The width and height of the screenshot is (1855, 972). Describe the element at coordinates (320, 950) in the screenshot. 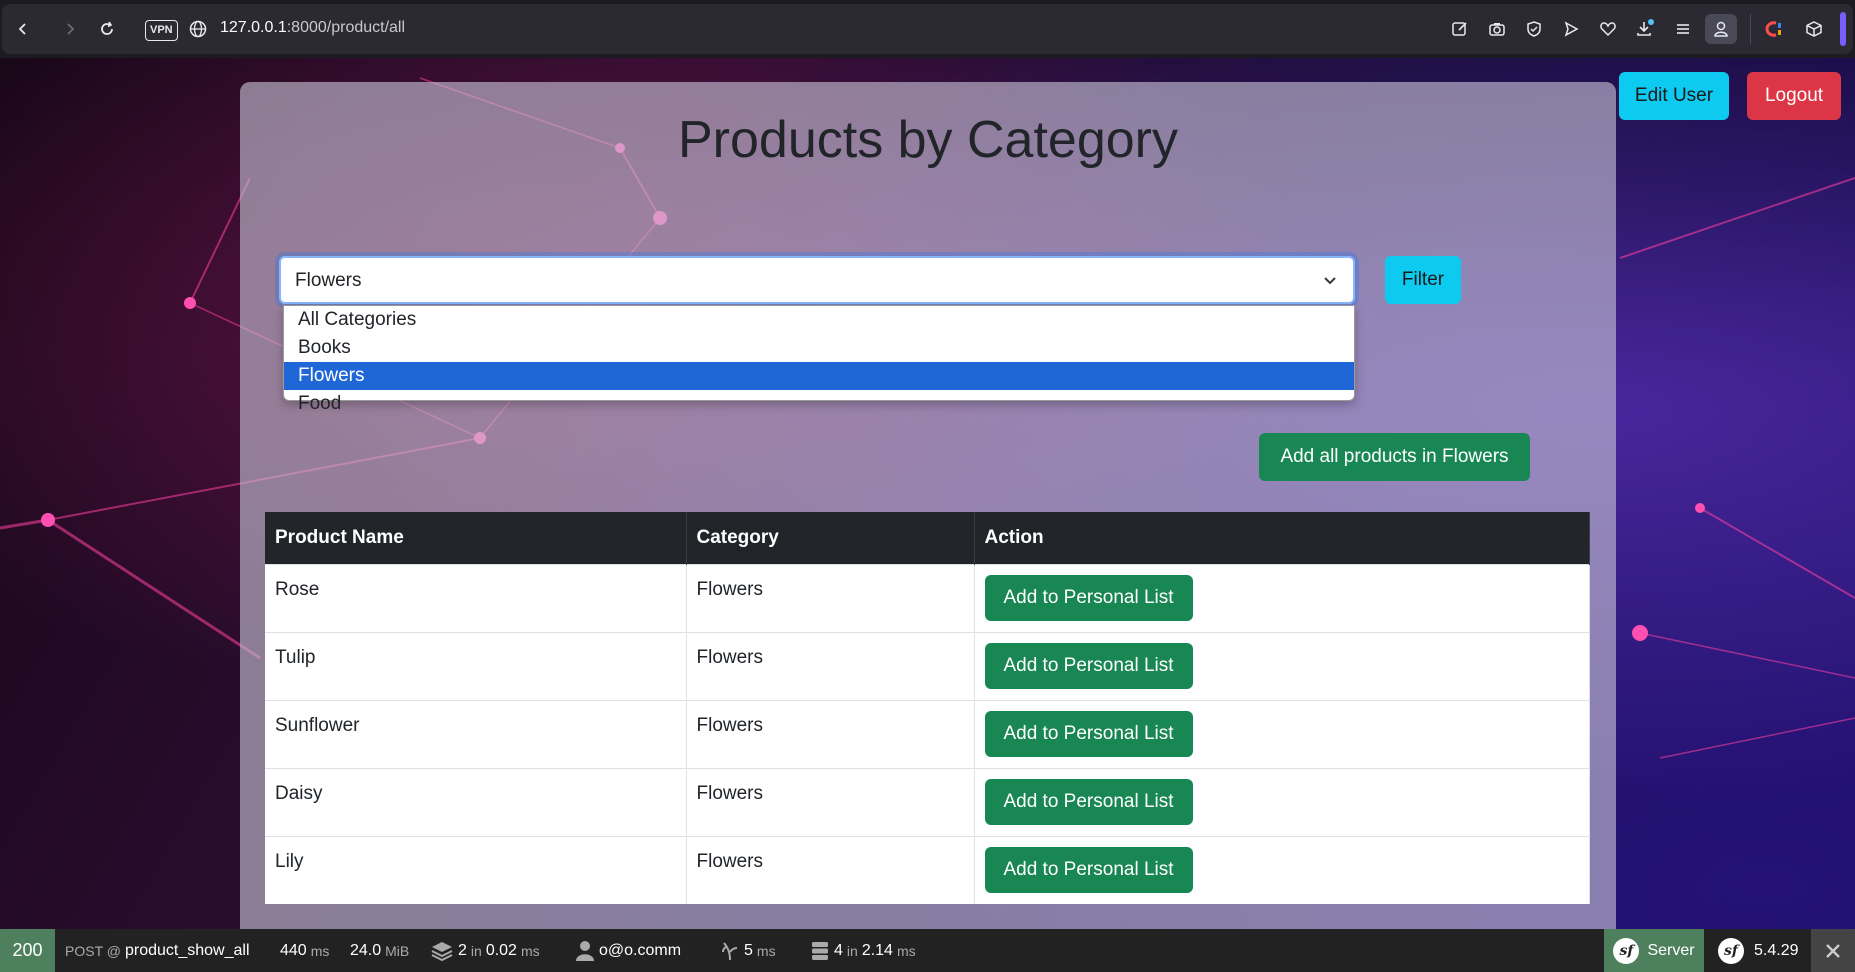

I see `time-unit: ms` at that location.